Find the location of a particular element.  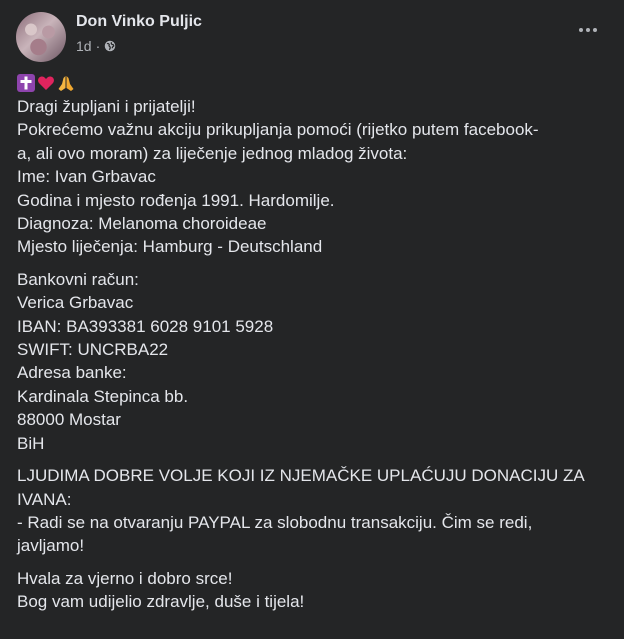

text-line: SWIFT: UNCRBA22 is located at coordinates (93, 350).